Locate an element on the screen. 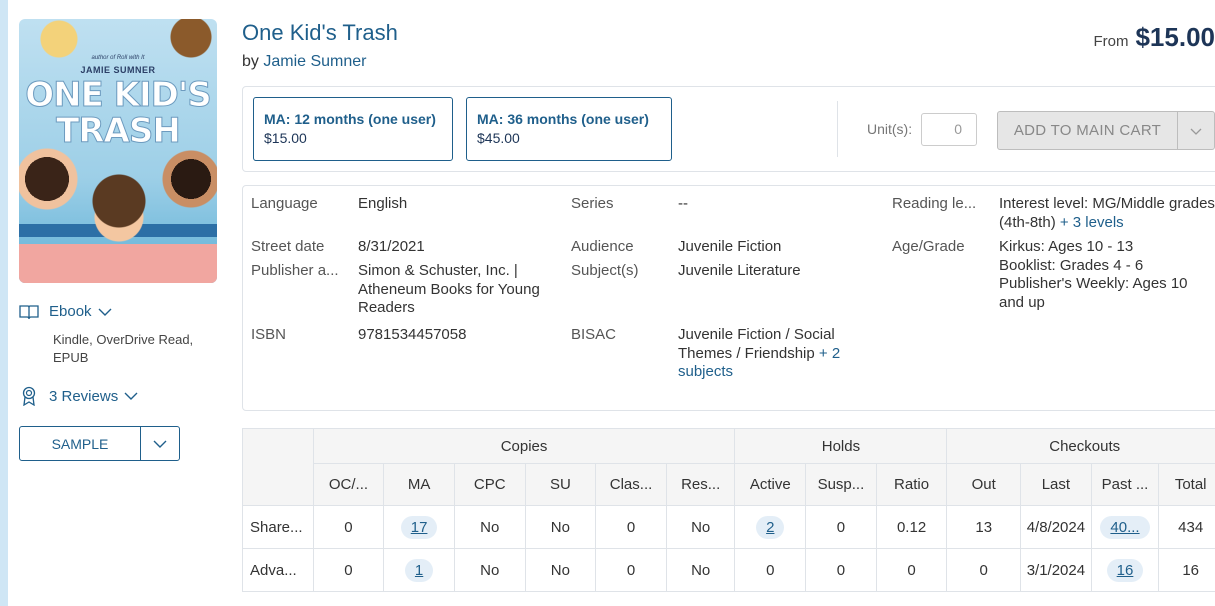  isbn-key: ISBN is located at coordinates (269, 334).